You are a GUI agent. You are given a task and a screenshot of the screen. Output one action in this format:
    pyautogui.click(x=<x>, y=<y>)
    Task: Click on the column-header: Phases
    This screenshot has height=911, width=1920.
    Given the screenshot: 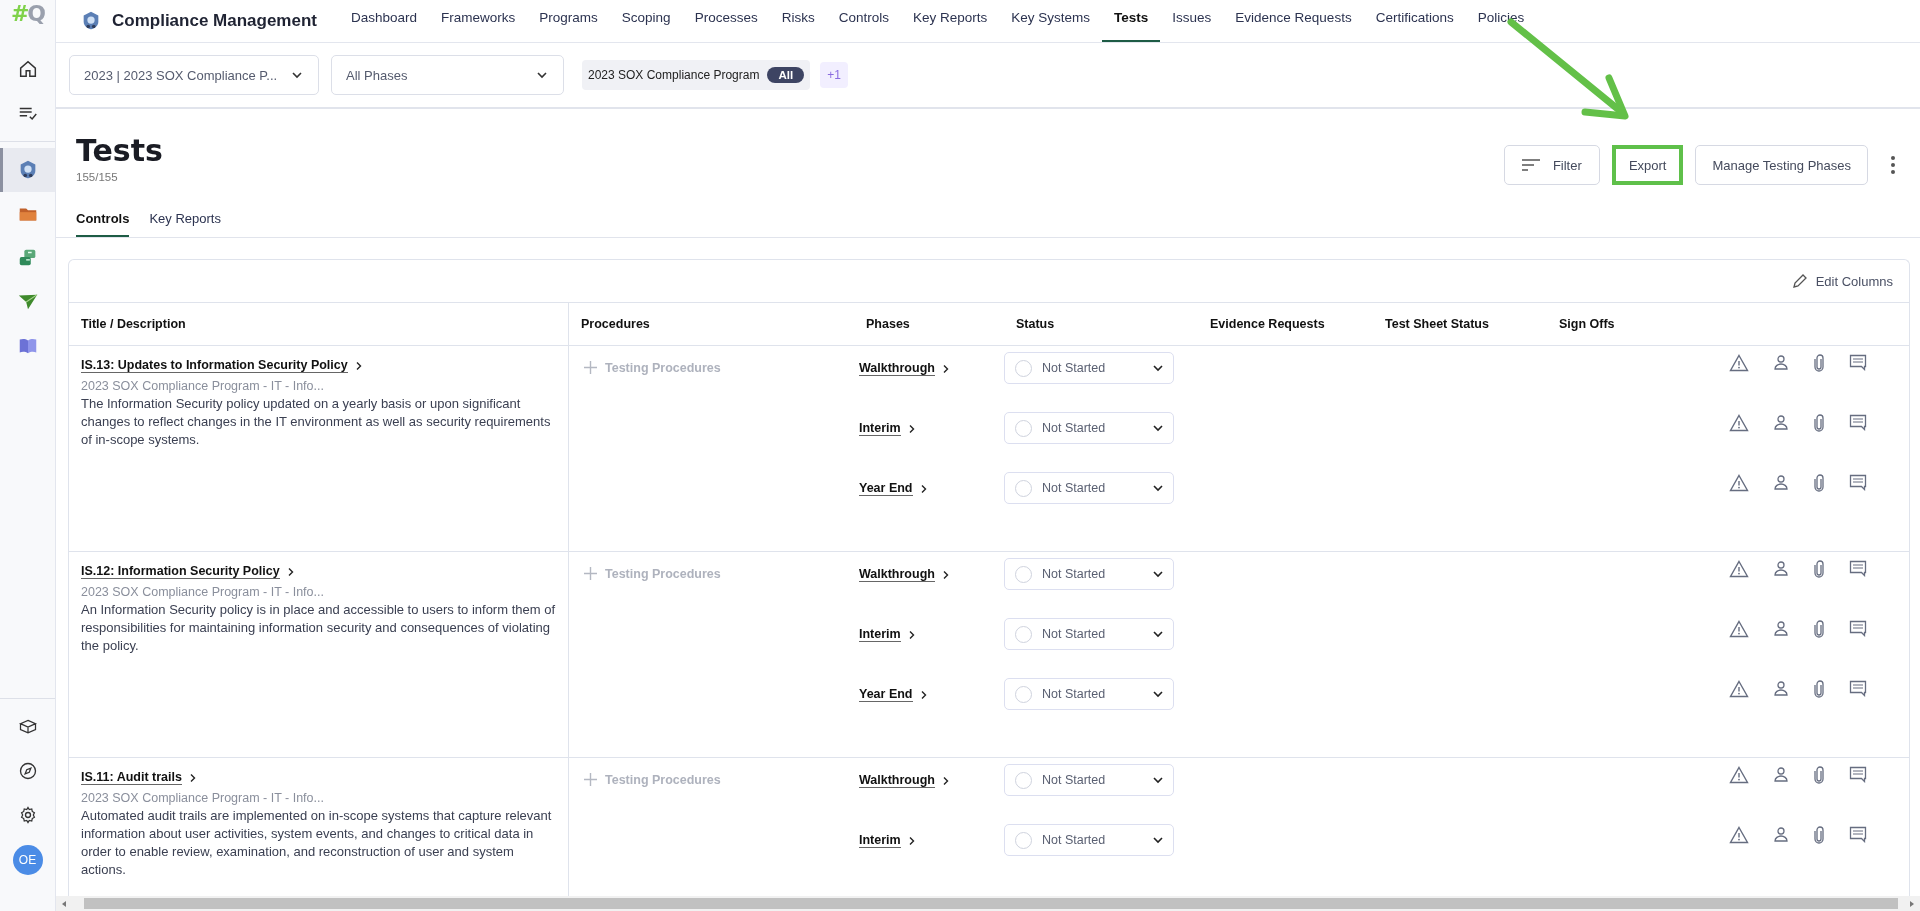 What is the action you would take?
    pyautogui.click(x=929, y=324)
    